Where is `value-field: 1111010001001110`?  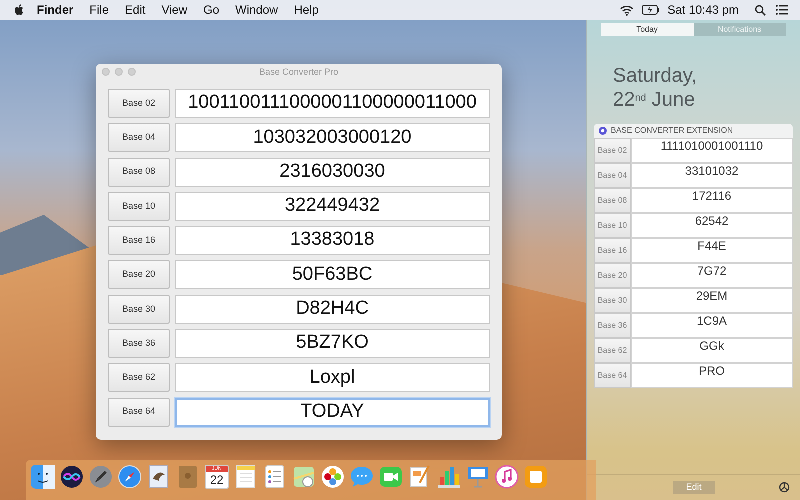
value-field: 1111010001001110 is located at coordinates (712, 150).